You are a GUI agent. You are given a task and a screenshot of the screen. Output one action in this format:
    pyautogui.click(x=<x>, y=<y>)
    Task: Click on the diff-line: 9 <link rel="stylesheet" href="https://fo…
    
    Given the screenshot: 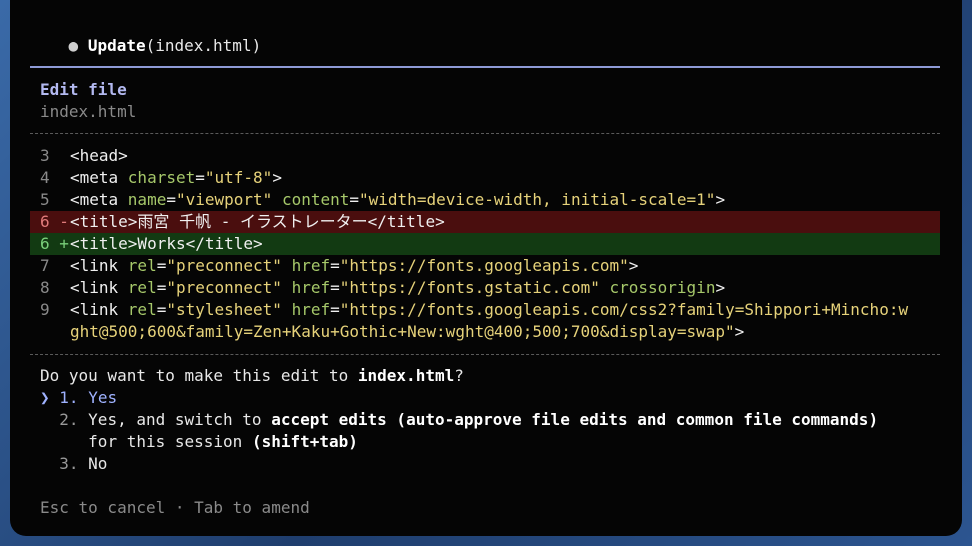 What is the action you would take?
    pyautogui.click(x=474, y=310)
    